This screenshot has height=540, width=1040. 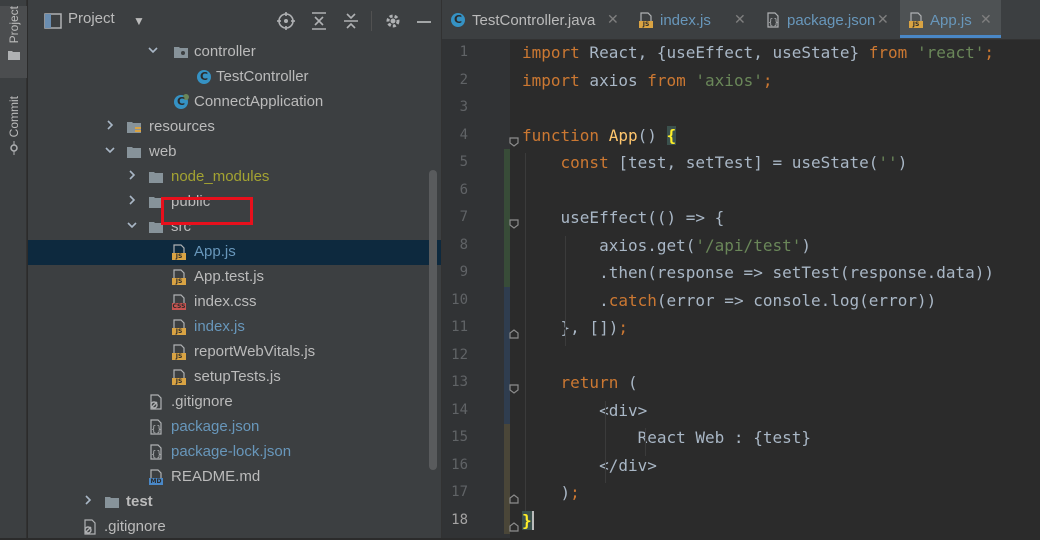 What do you see at coordinates (139, 501) in the screenshot?
I see `tree-item-label: test` at bounding box center [139, 501].